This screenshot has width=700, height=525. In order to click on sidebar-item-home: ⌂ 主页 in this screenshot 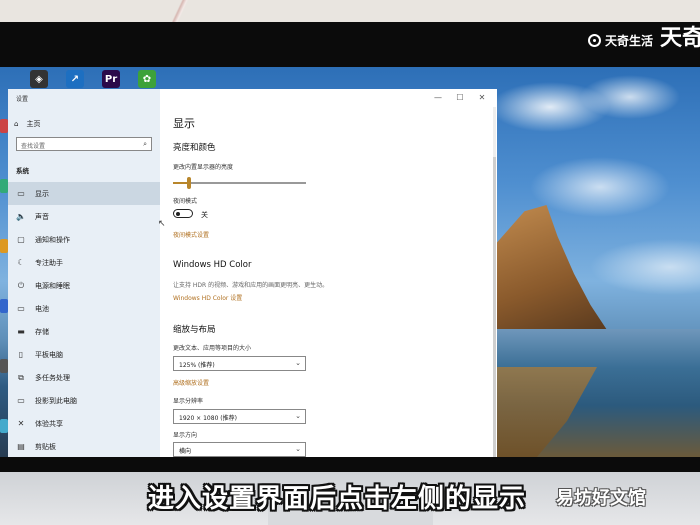, I will do `click(27, 124)`.